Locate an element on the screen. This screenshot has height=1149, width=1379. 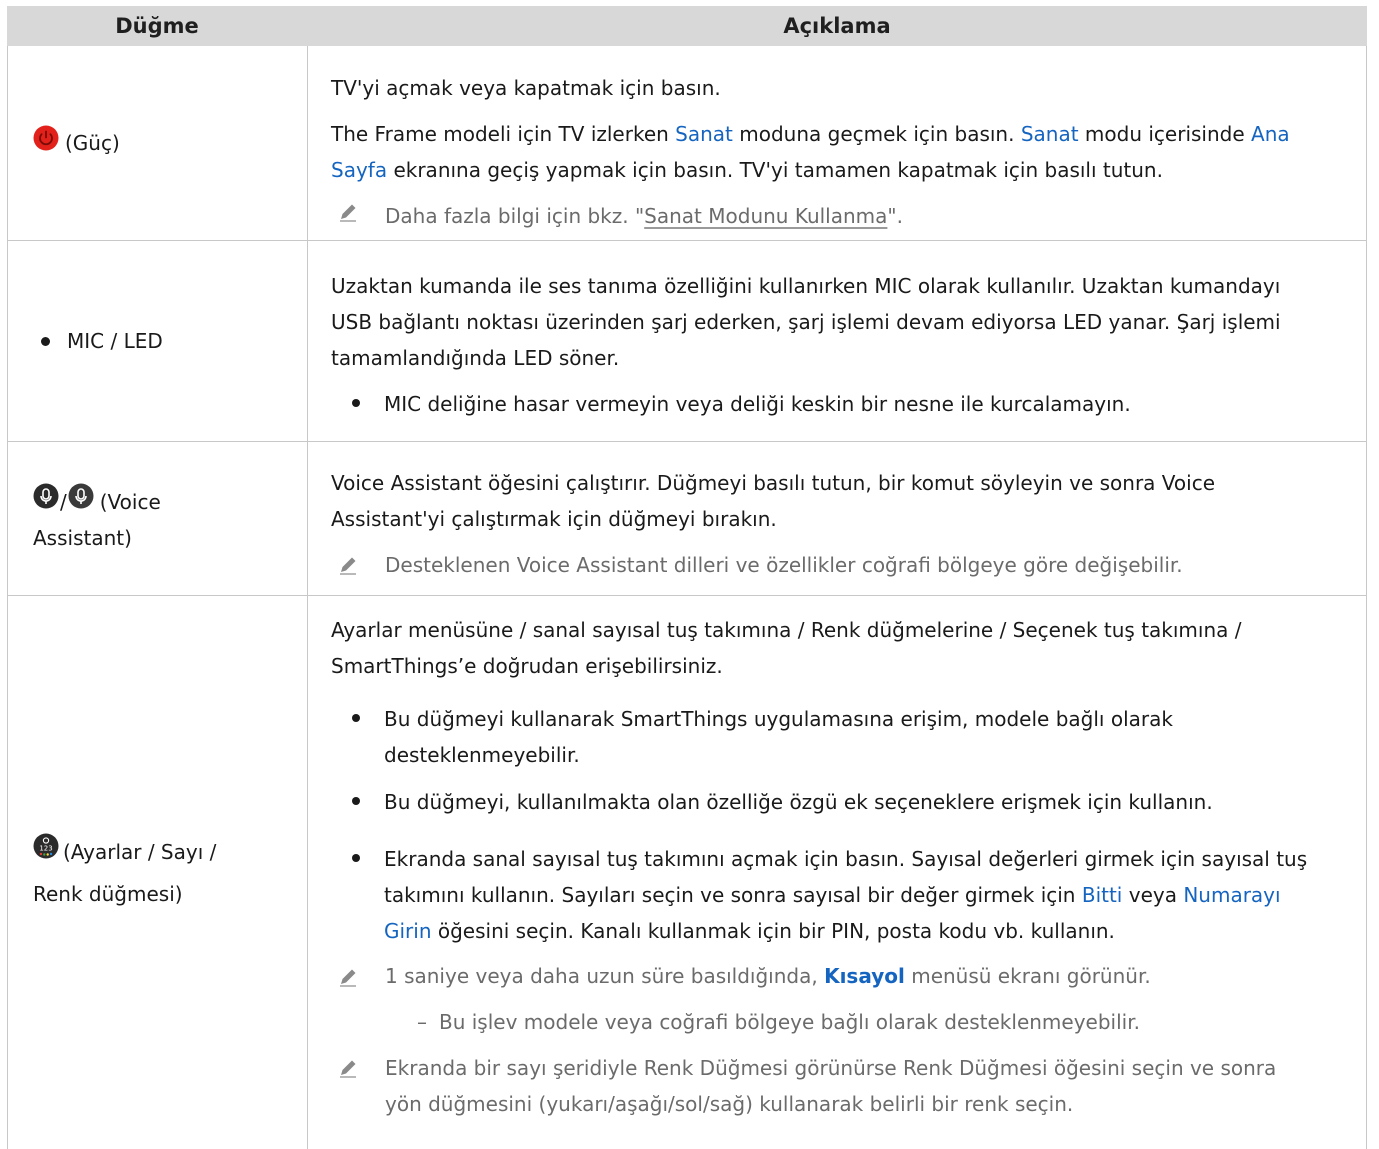
color-button-label: Renk düğmesi) is located at coordinates (108, 894).